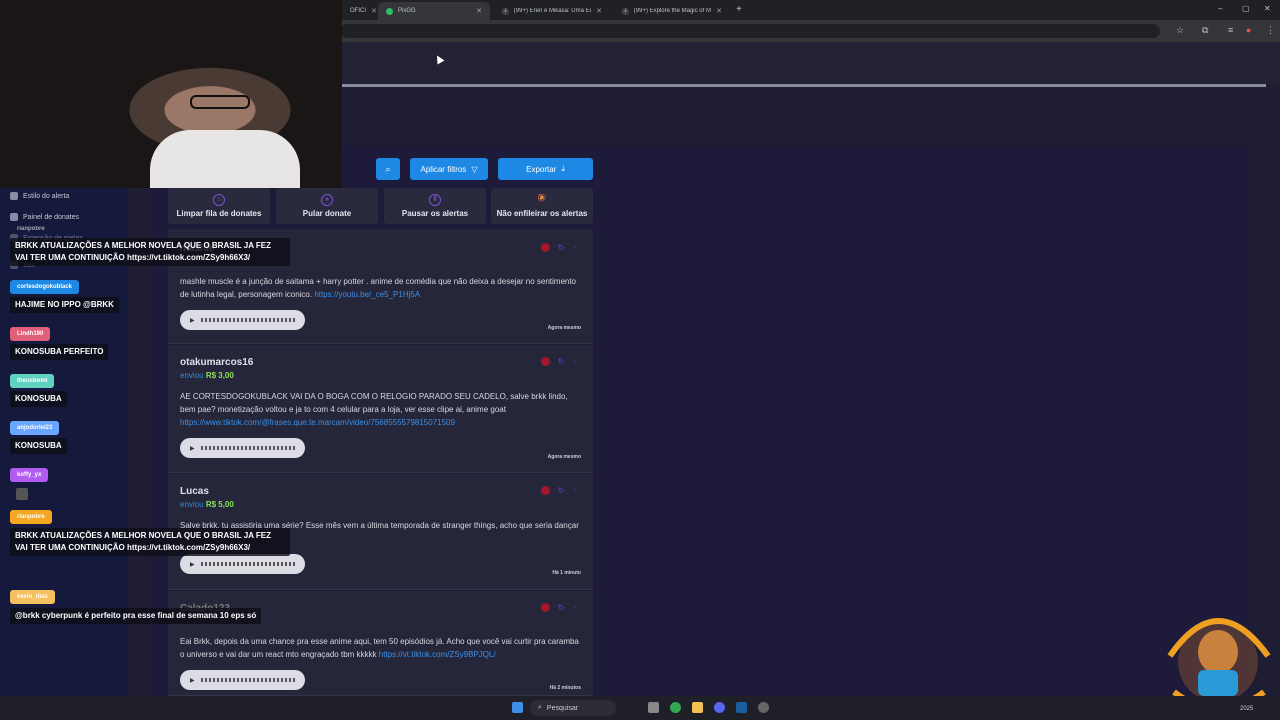  I want to click on chat-username: Lindh190, so click(30, 334).